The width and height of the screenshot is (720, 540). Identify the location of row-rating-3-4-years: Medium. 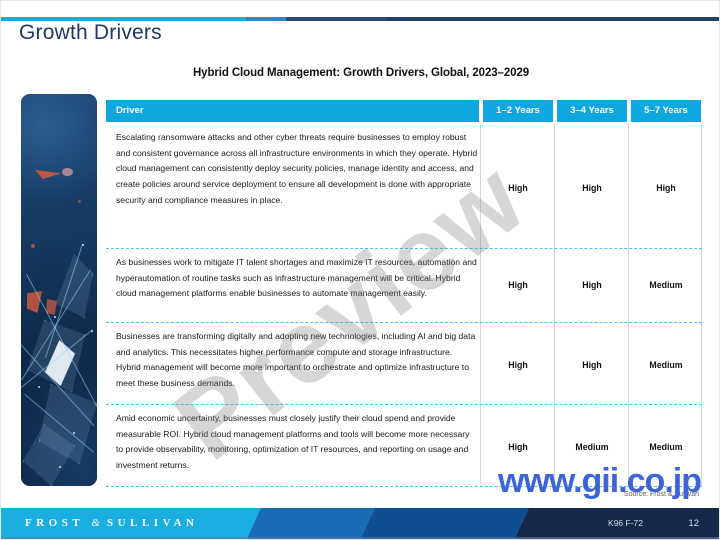
(592, 447).